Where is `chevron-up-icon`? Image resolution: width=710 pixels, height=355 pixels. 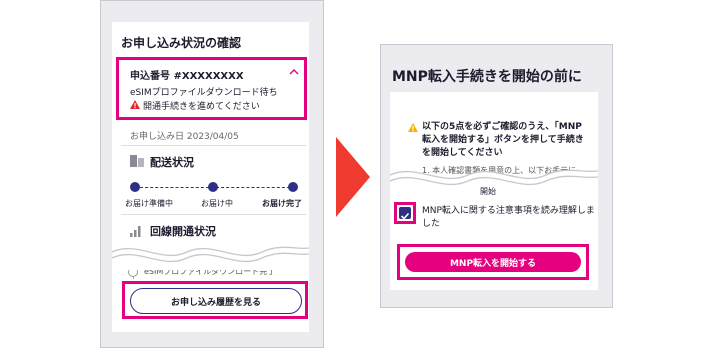 chevron-up-icon is located at coordinates (294, 72).